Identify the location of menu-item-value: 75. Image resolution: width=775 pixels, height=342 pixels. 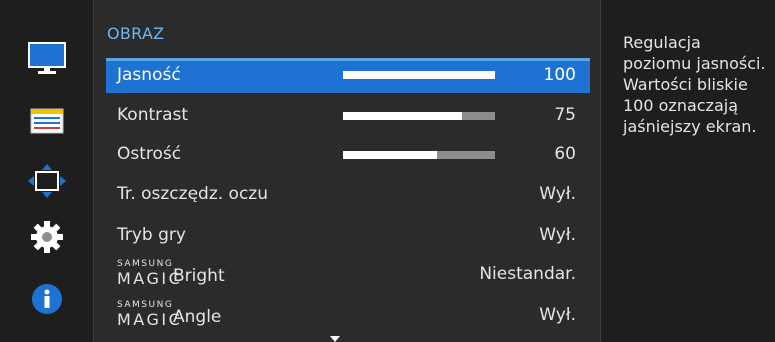
(565, 115).